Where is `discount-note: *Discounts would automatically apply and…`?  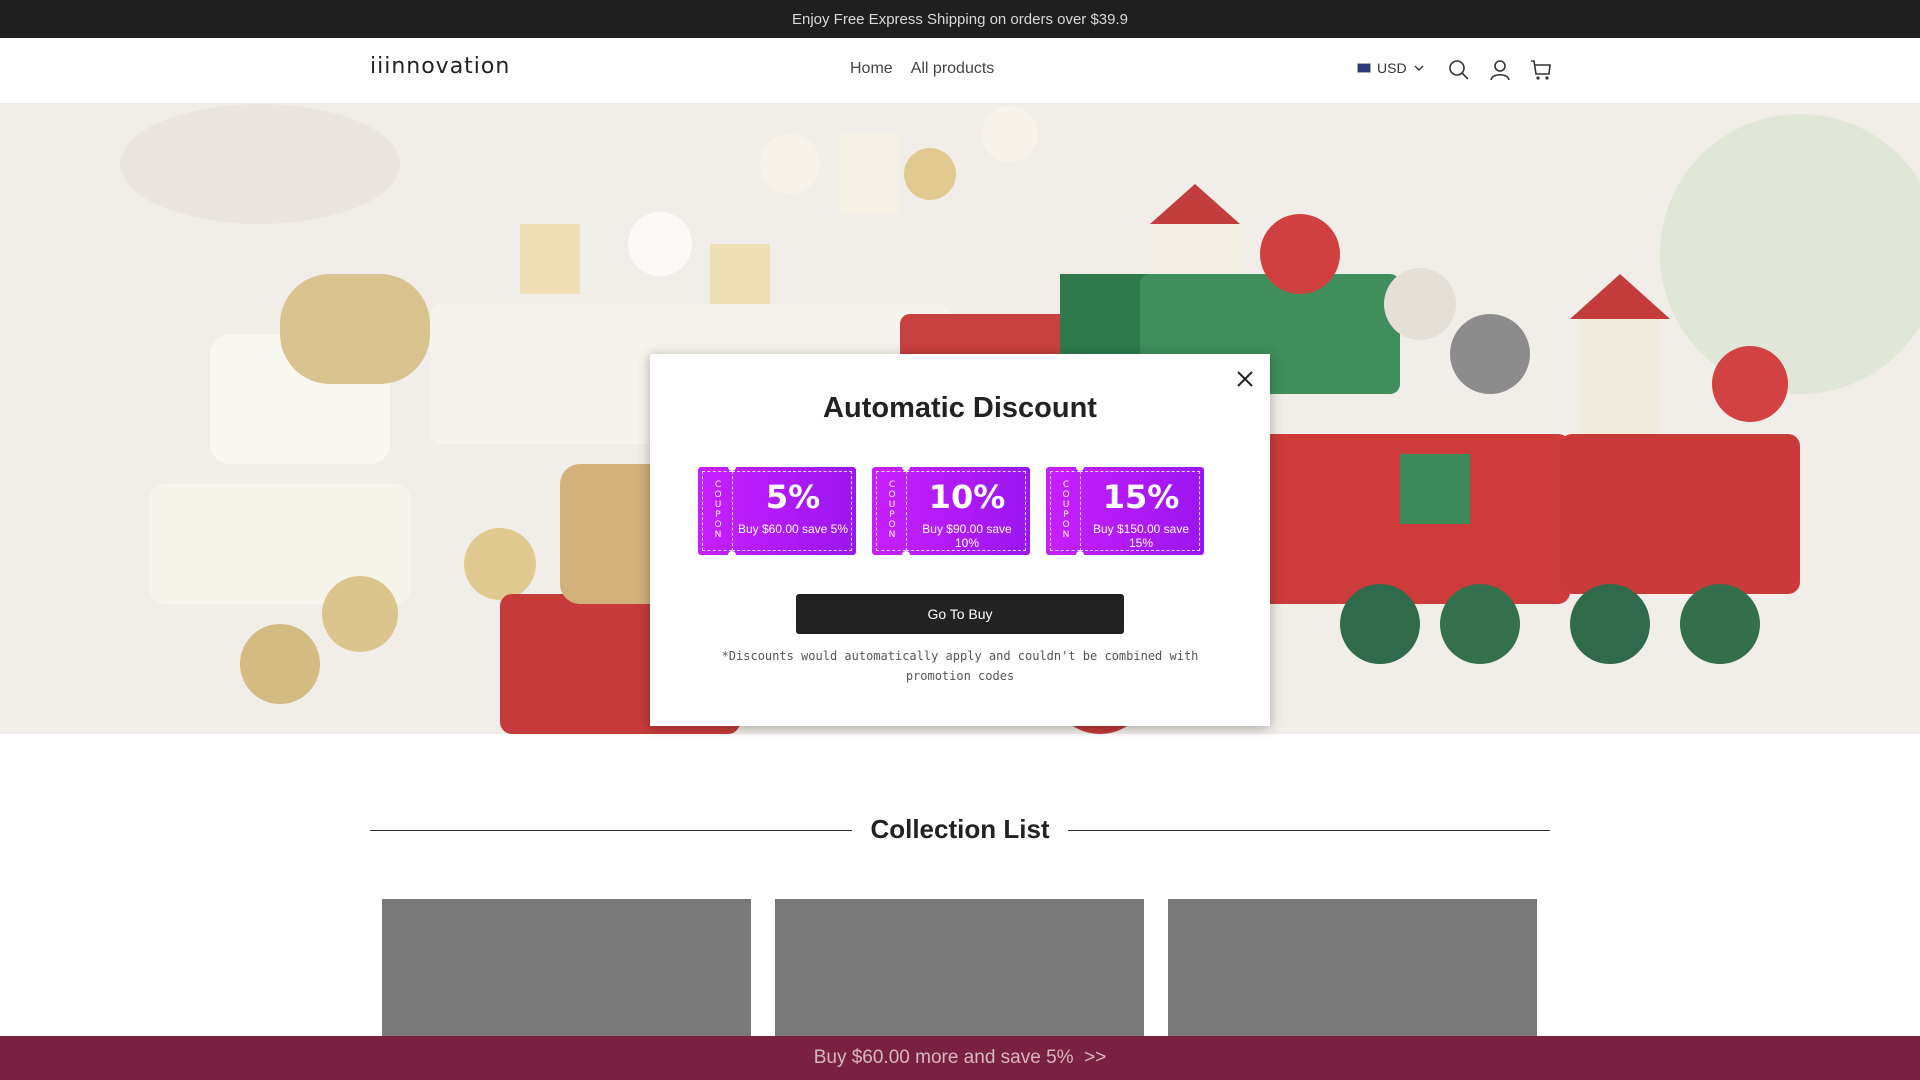 discount-note: *Discounts would automatically apply and… is located at coordinates (960, 666).